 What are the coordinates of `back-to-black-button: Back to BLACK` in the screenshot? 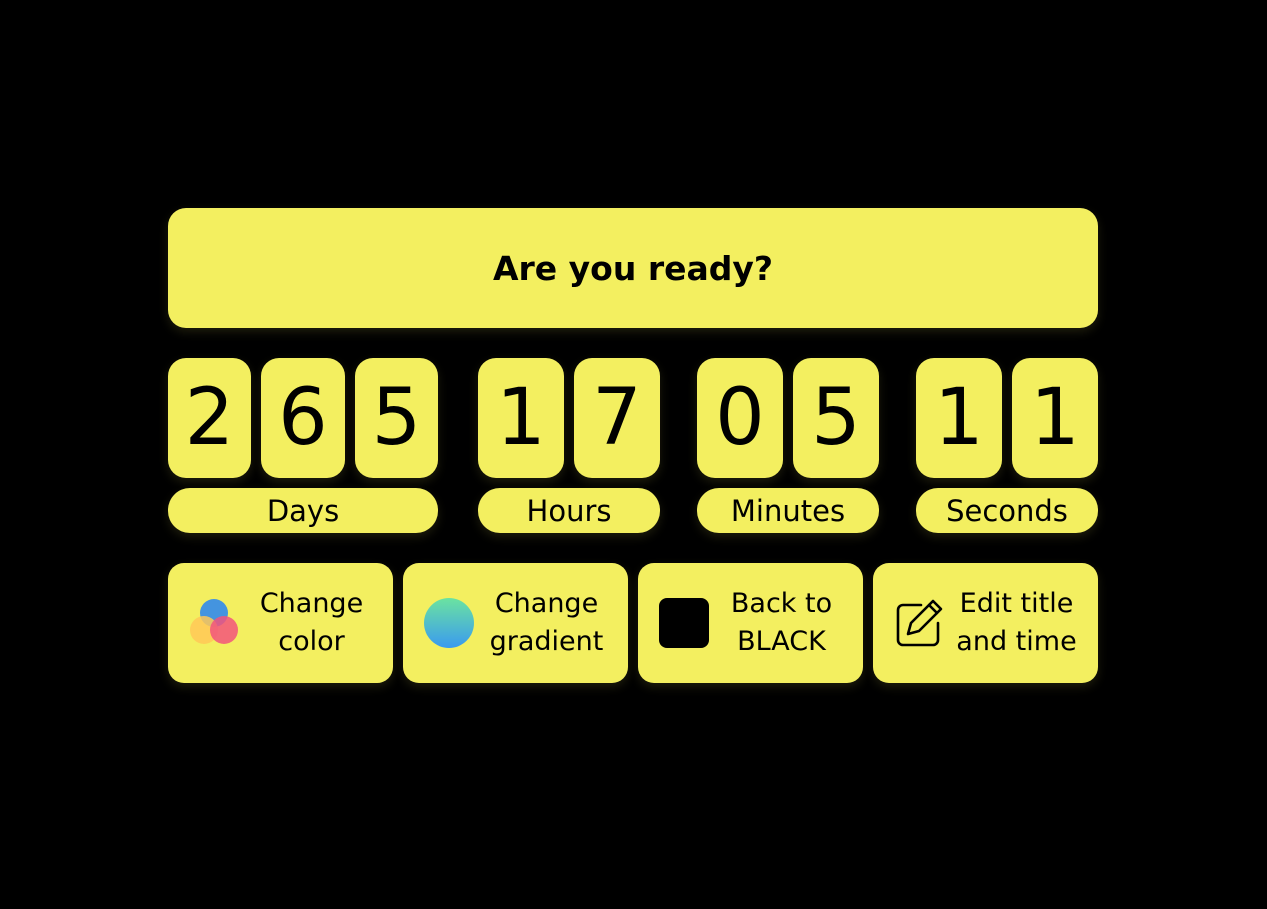 It's located at (750, 623).